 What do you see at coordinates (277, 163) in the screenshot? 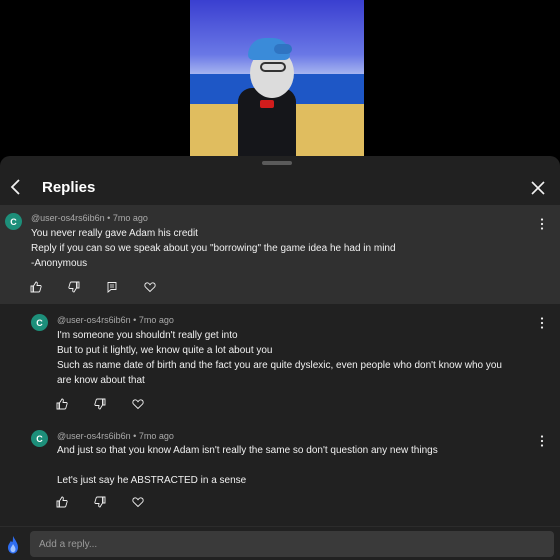
I see `drag-handle` at bounding box center [277, 163].